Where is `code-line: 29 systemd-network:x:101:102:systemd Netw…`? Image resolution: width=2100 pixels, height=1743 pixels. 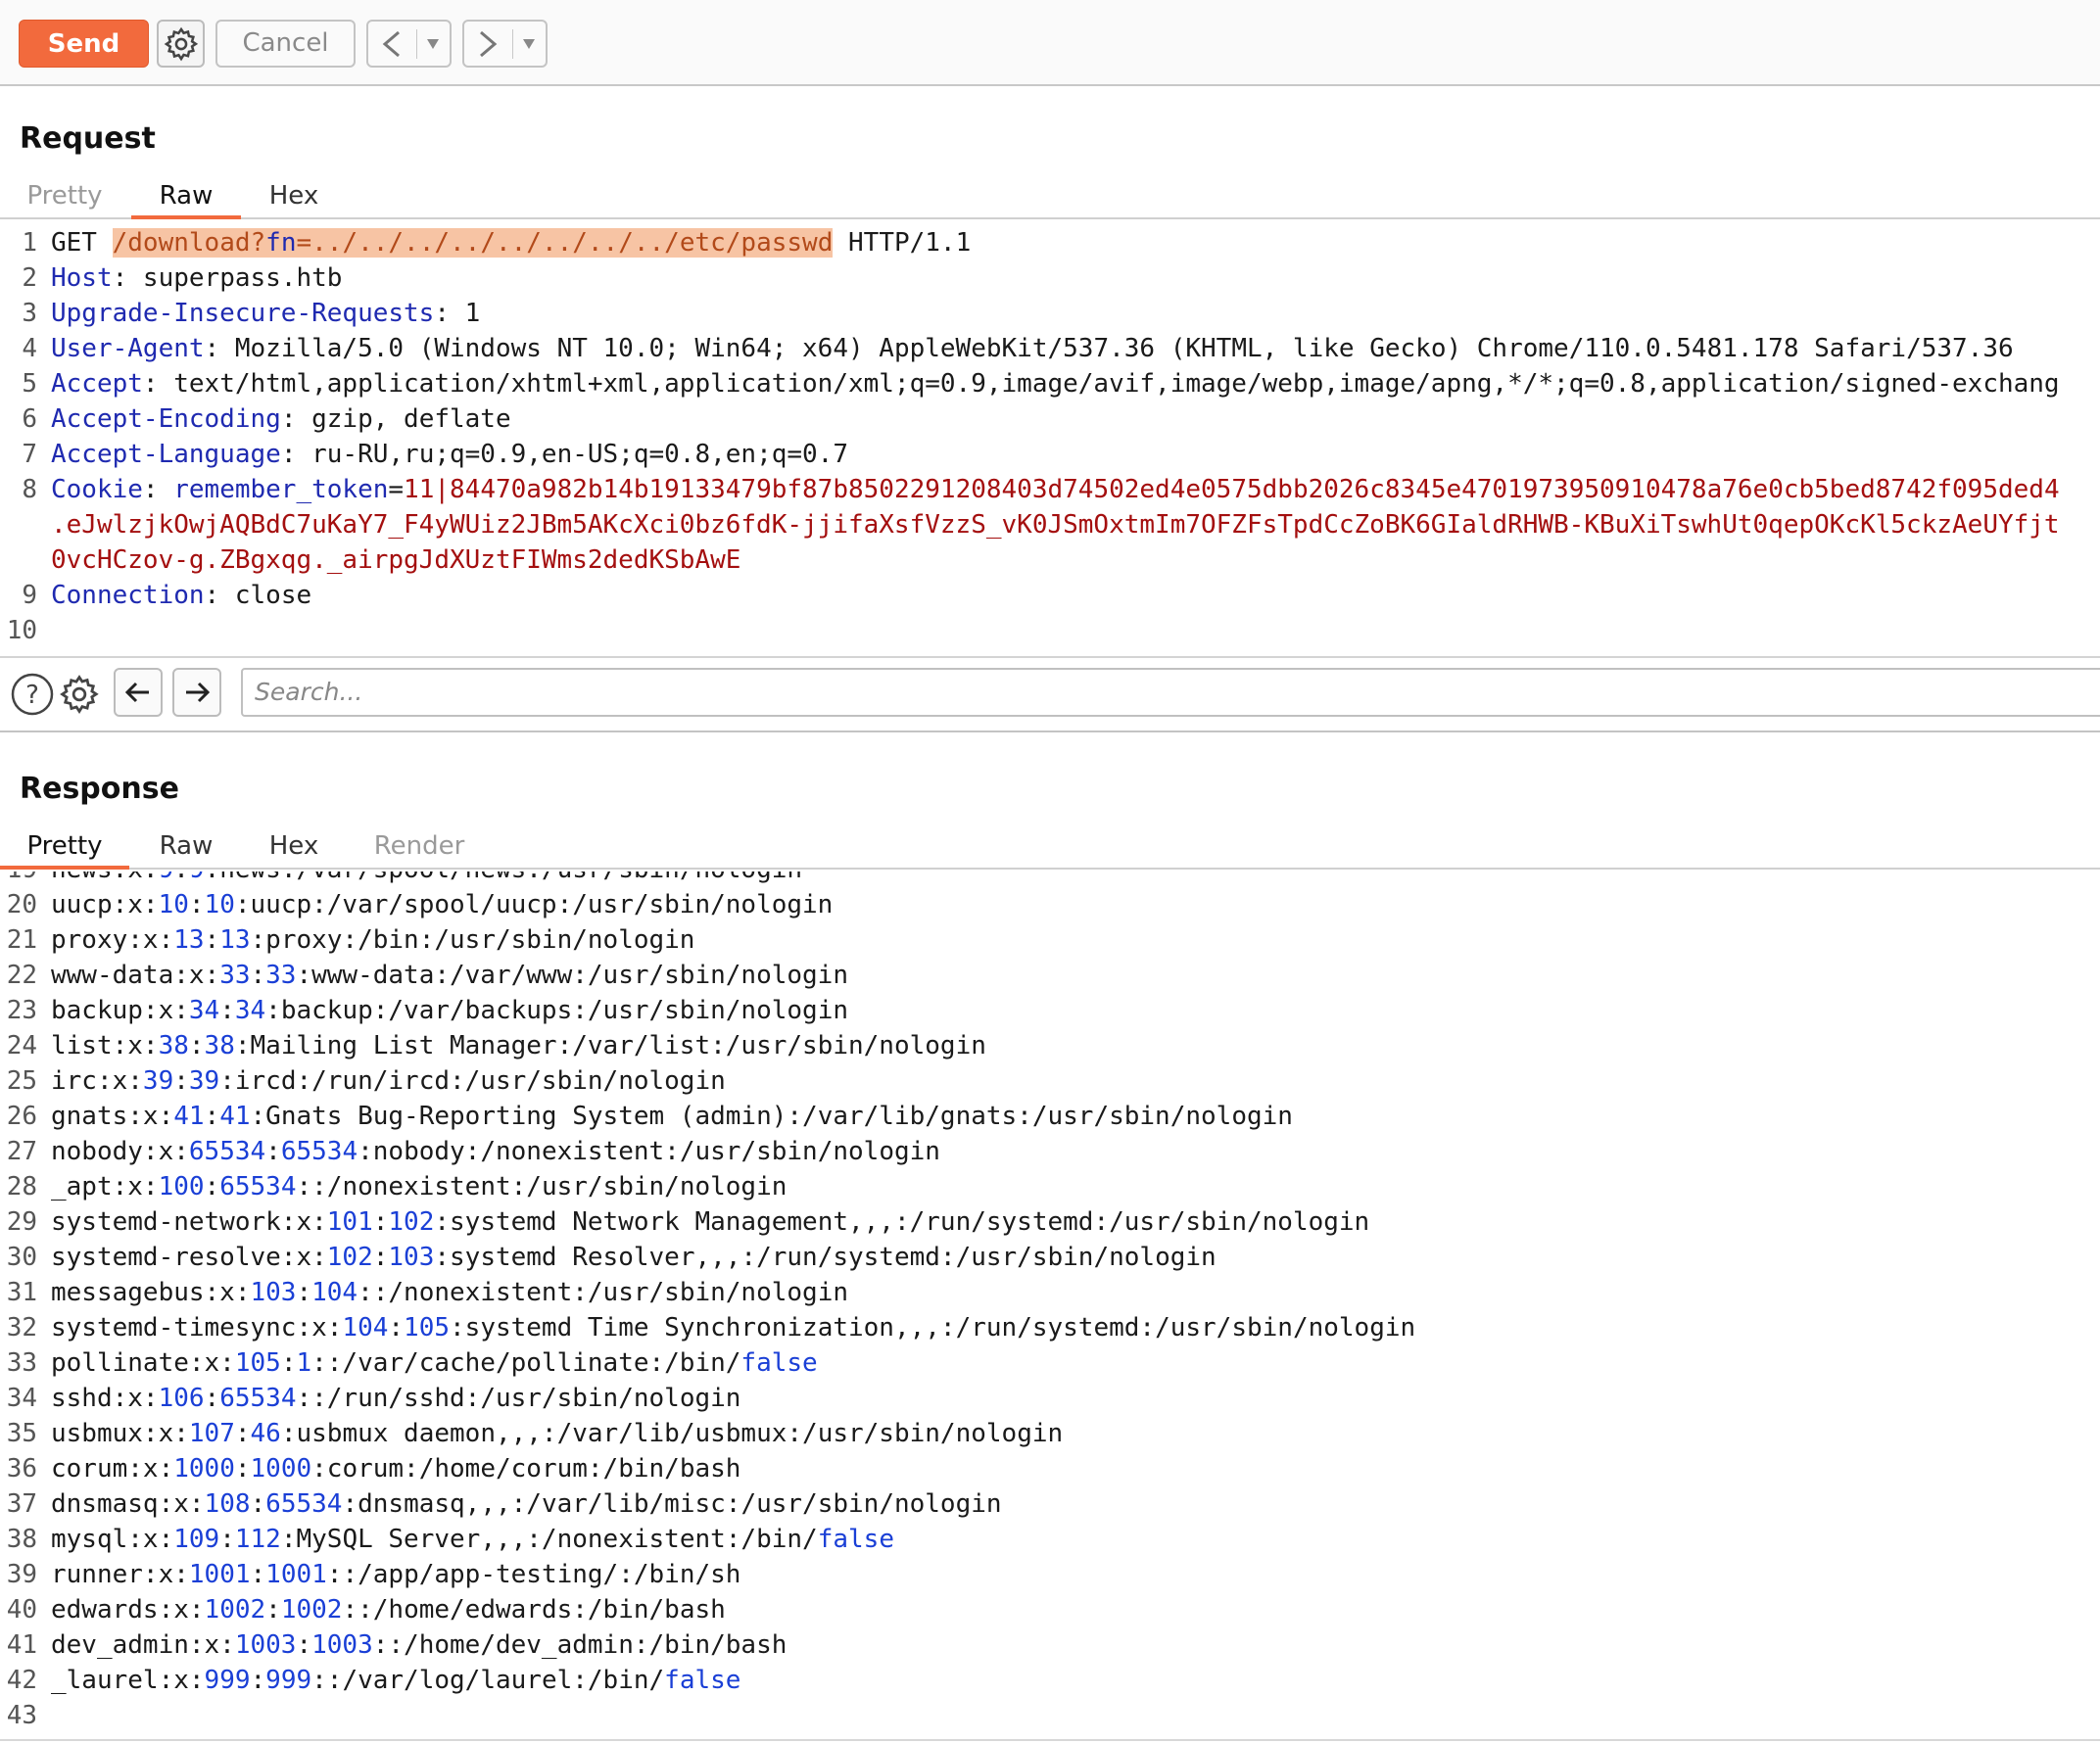 code-line: 29 systemd-network:x:101:102:systemd Netw… is located at coordinates (685, 1222).